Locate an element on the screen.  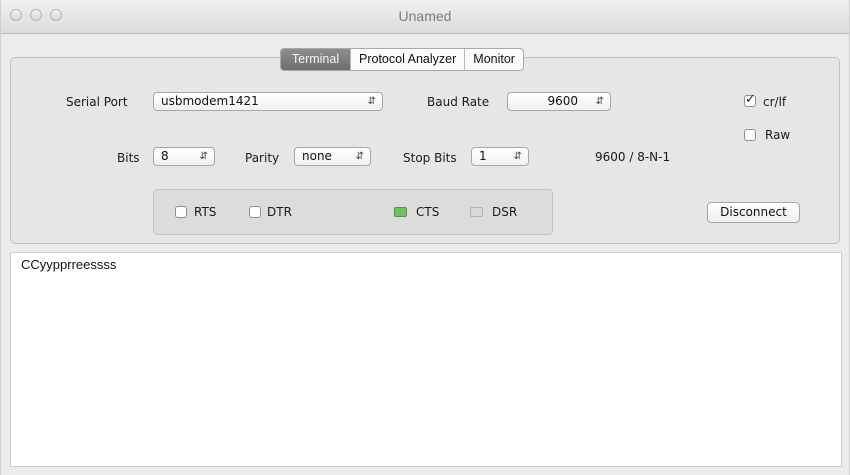
baud-rate-select: 9600 ⇵ is located at coordinates (559, 101).